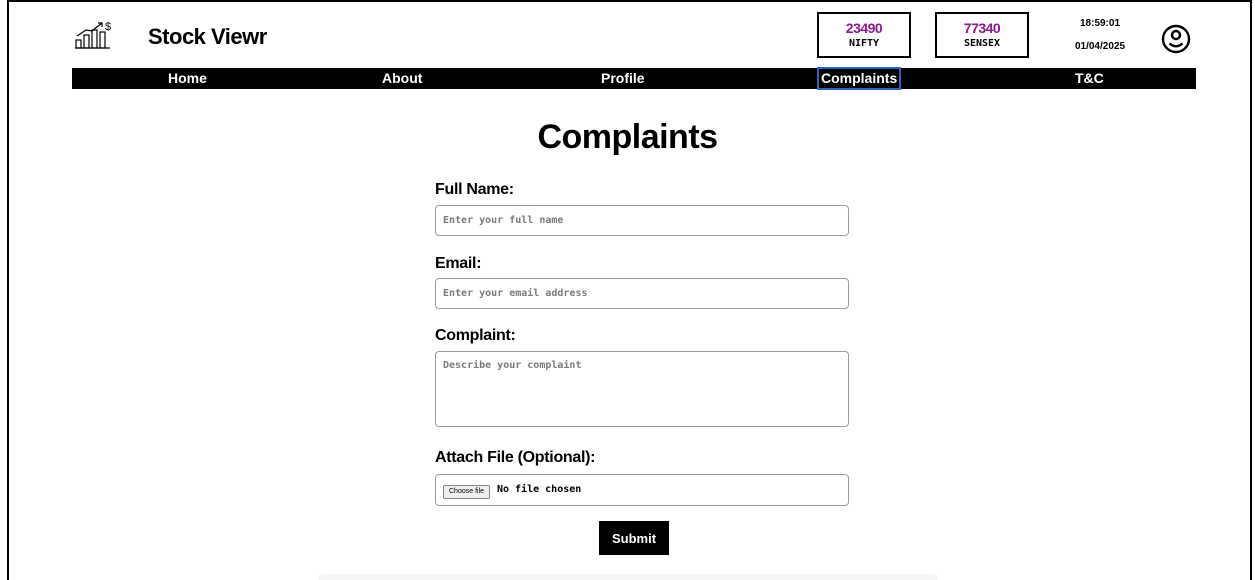  I want to click on clock-time: 18:59:01, so click(1100, 23).